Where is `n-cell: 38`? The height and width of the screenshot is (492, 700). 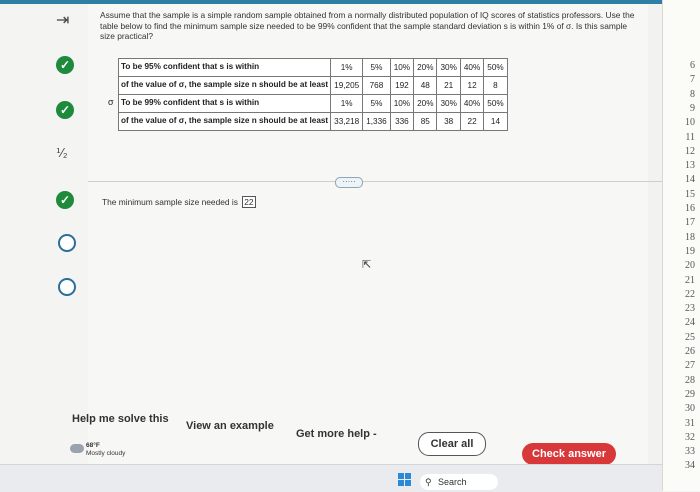
n-cell: 38 is located at coordinates (448, 121).